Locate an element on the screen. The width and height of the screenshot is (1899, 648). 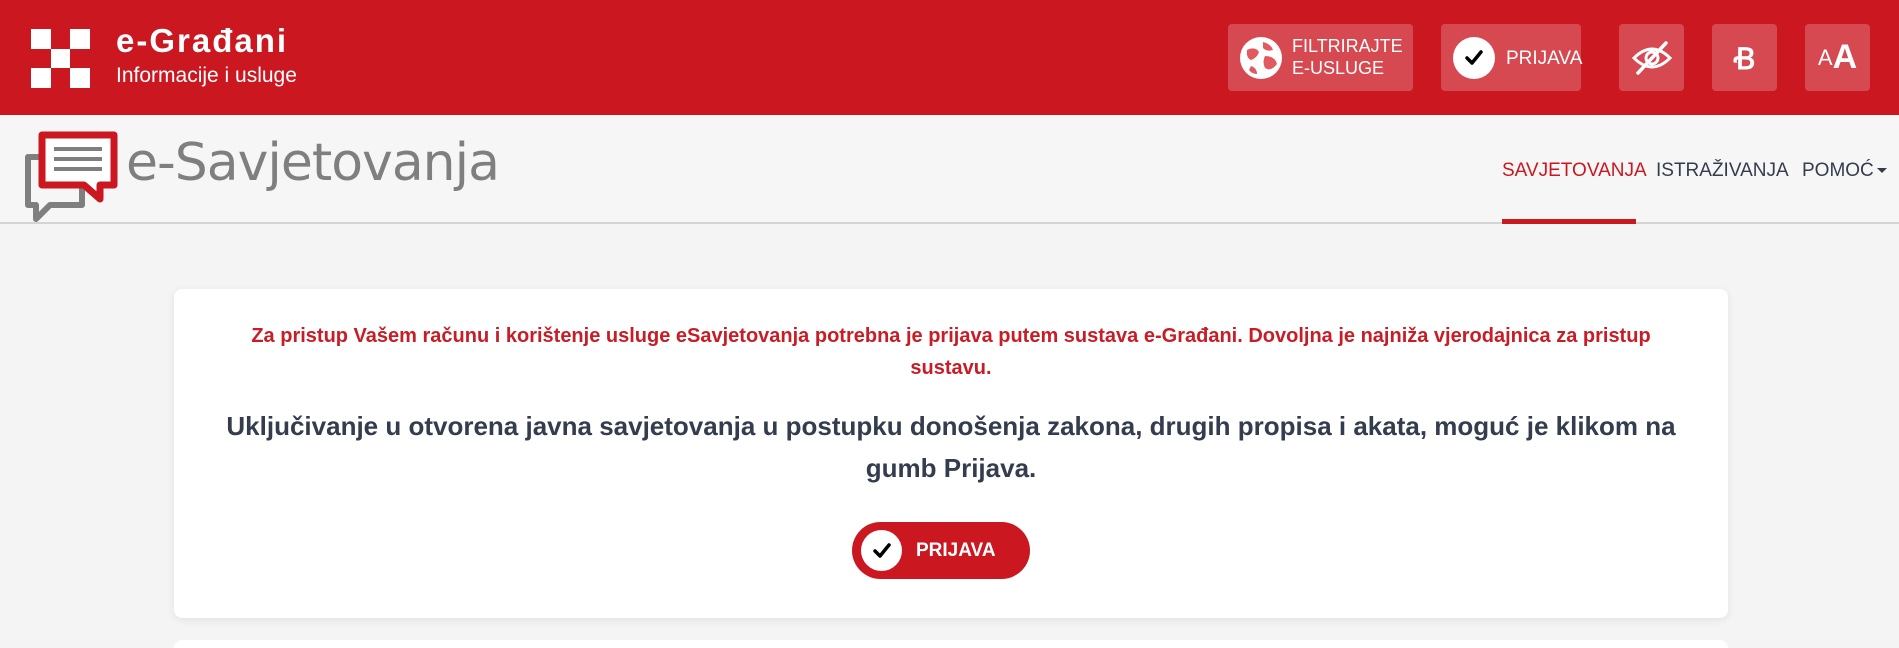
contrast-toggle-button is located at coordinates (1651, 57).